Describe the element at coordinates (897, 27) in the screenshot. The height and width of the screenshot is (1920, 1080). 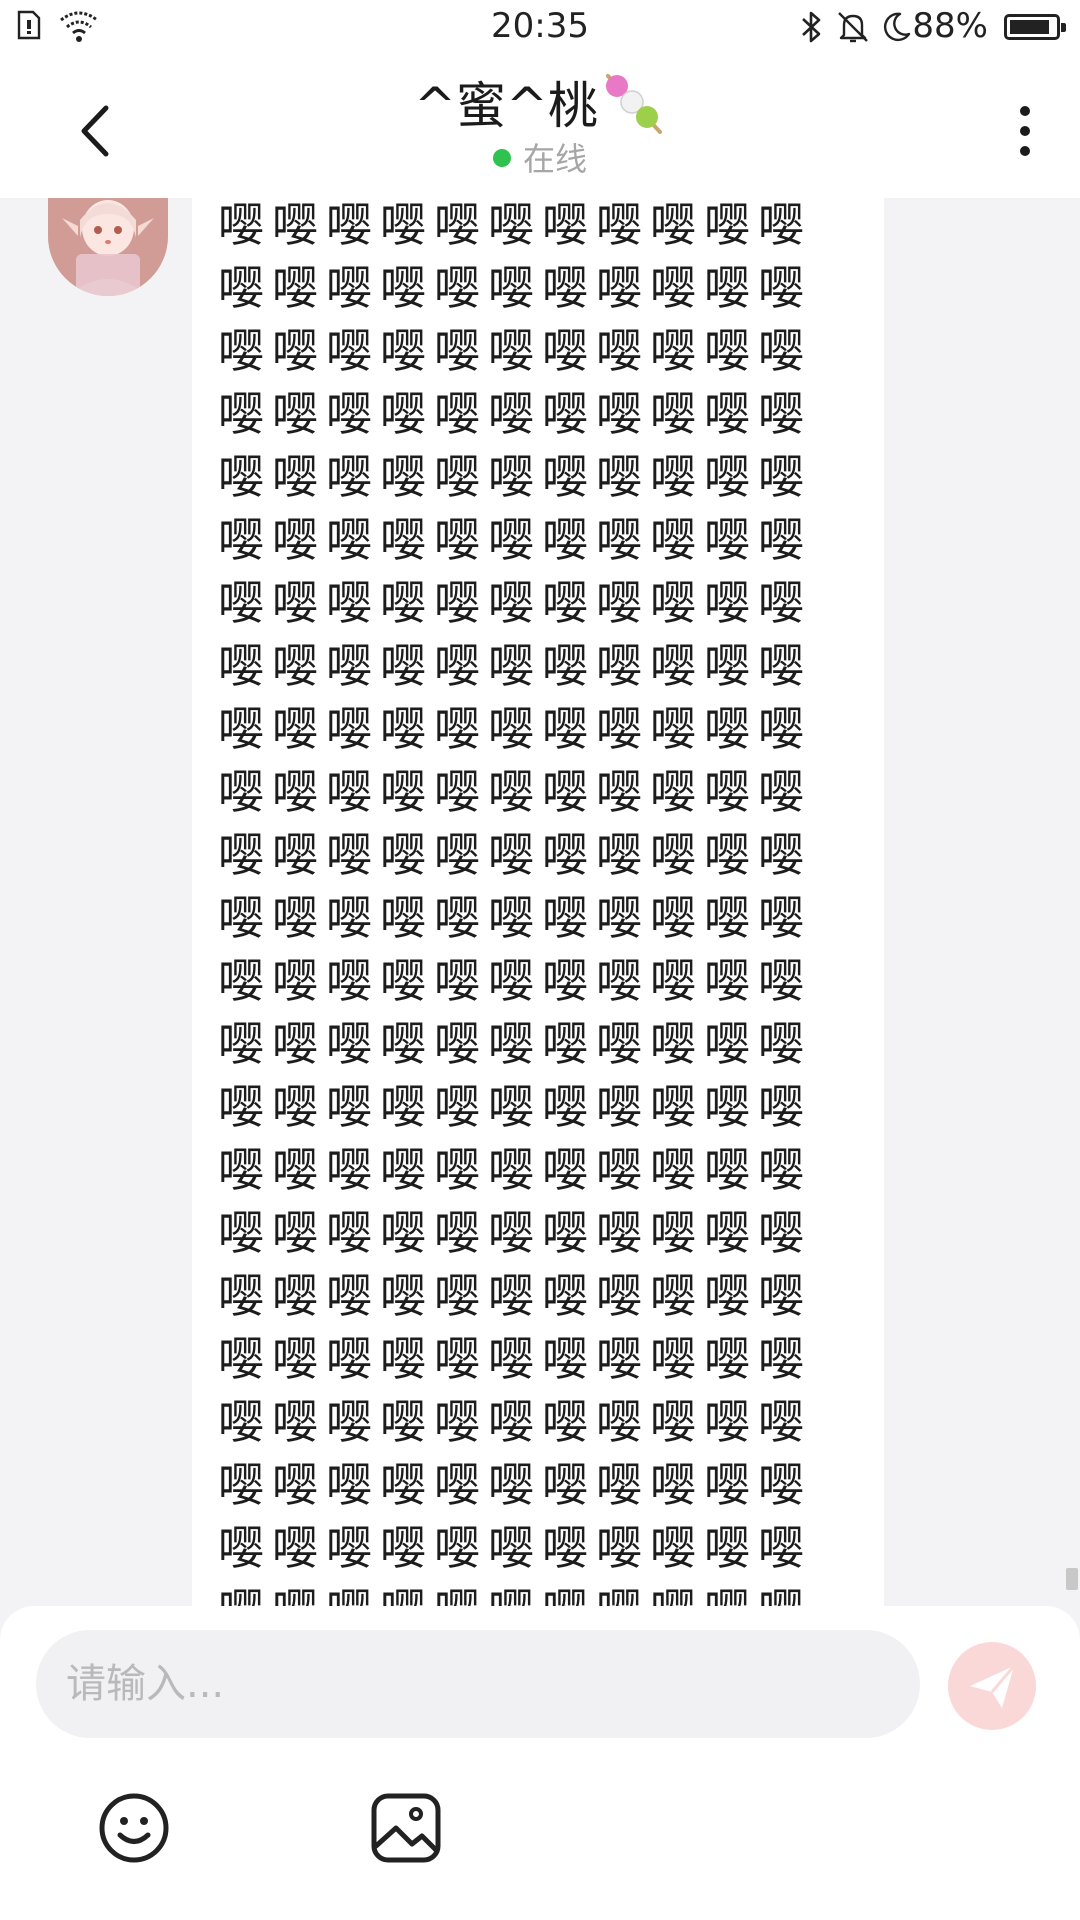
I see `do-not-disturb-icon` at that location.